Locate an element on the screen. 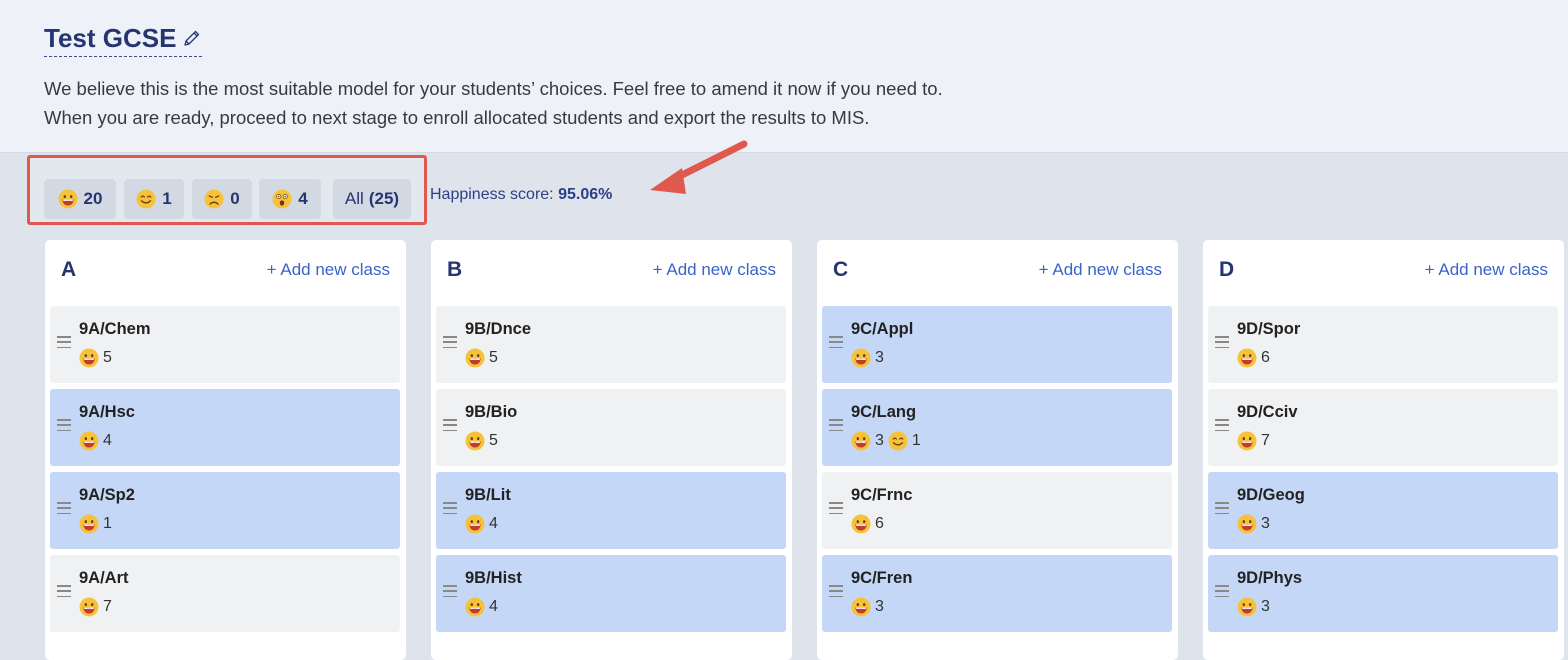 The height and width of the screenshot is (660, 1568). class-card: 9D/Geog 3 is located at coordinates (1383, 510).